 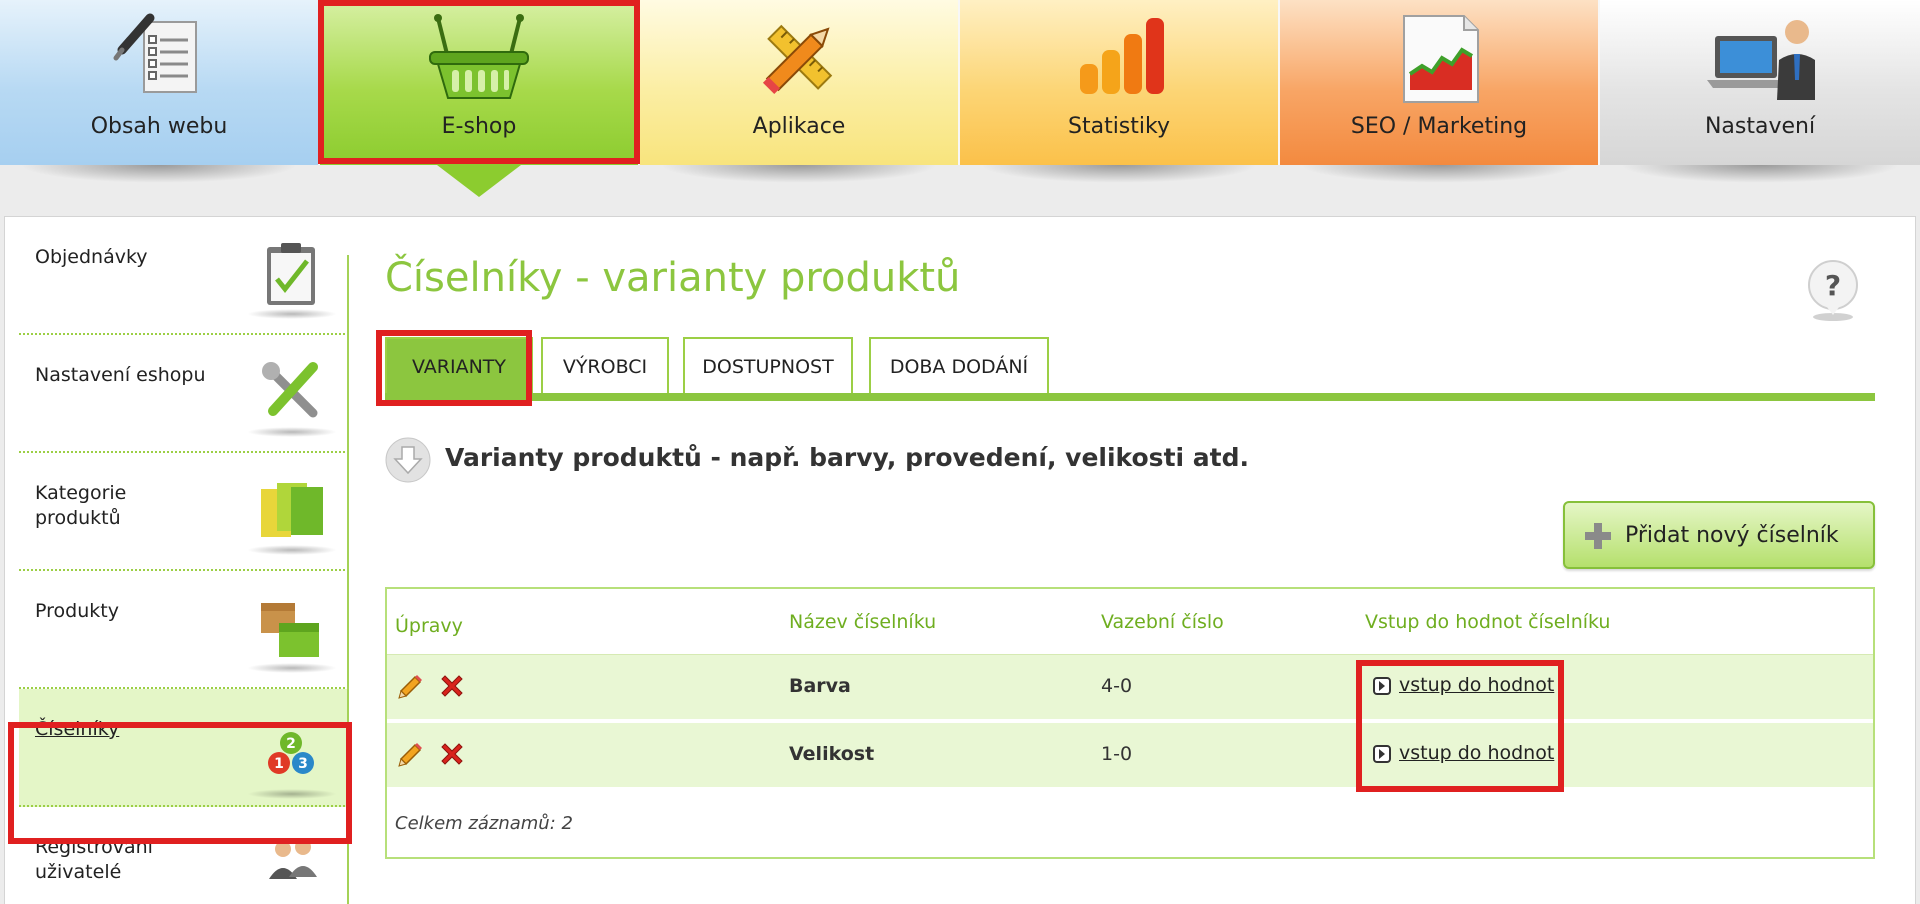 What do you see at coordinates (291, 753) in the screenshot?
I see `numbers-icon: 2 1 3` at bounding box center [291, 753].